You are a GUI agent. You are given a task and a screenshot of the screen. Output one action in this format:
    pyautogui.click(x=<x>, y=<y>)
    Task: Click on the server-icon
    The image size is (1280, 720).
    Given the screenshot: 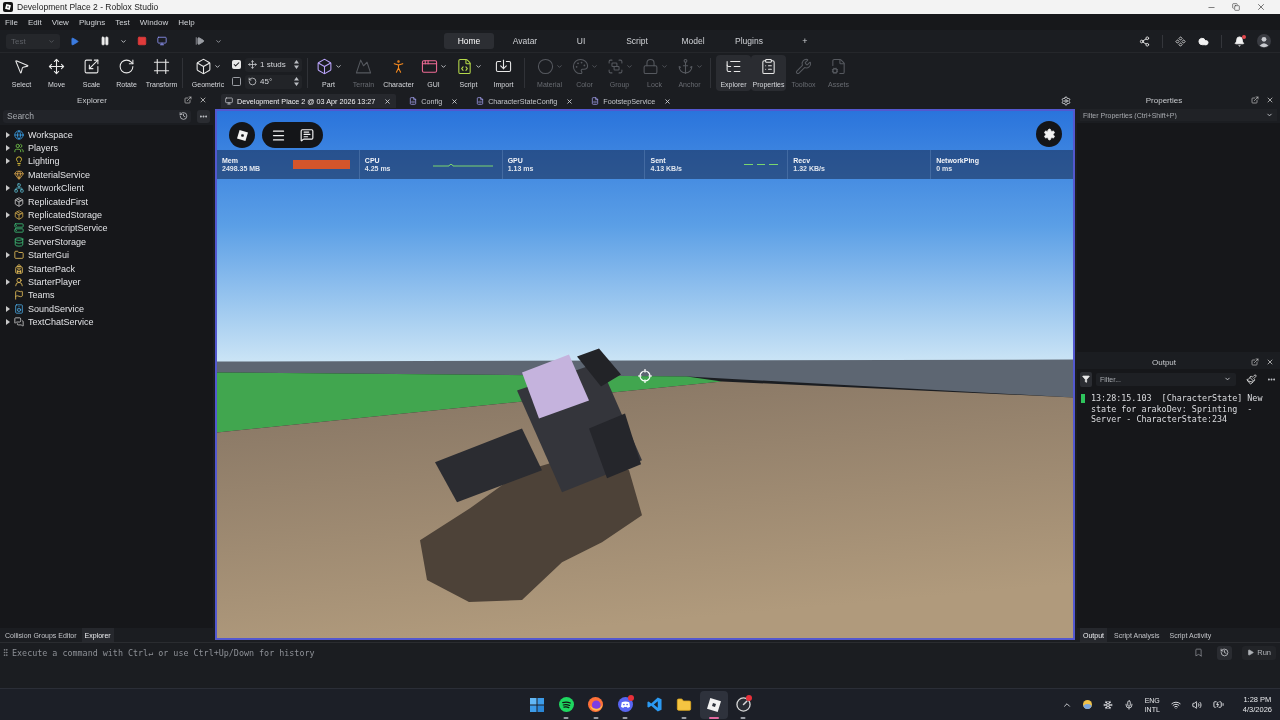 What is the action you would take?
    pyautogui.click(x=19, y=228)
    